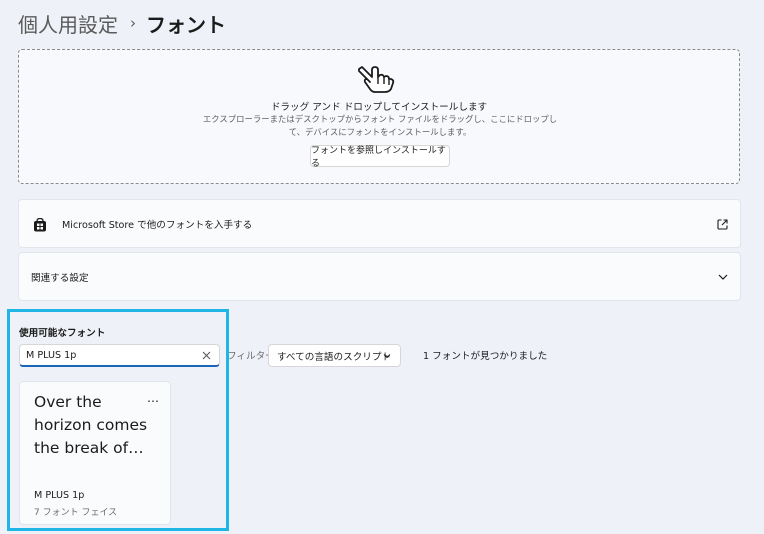  Describe the element at coordinates (118, 420) in the screenshot. I see `highlight-box` at that location.